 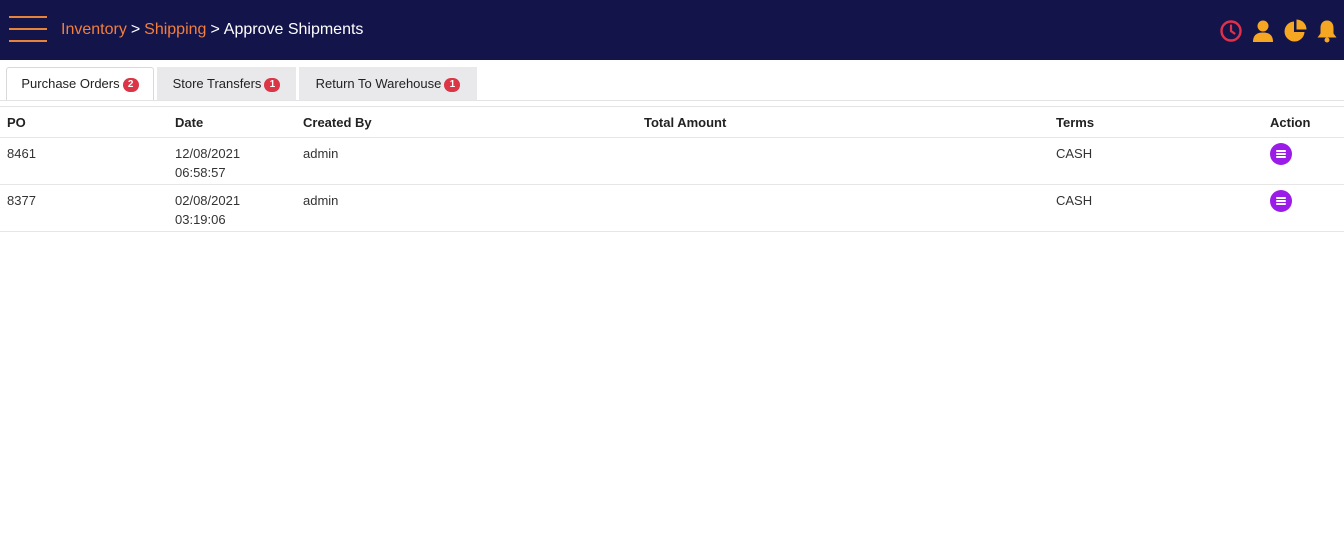 I want to click on breadcrumb-shipping: Shipping, so click(x=175, y=29).